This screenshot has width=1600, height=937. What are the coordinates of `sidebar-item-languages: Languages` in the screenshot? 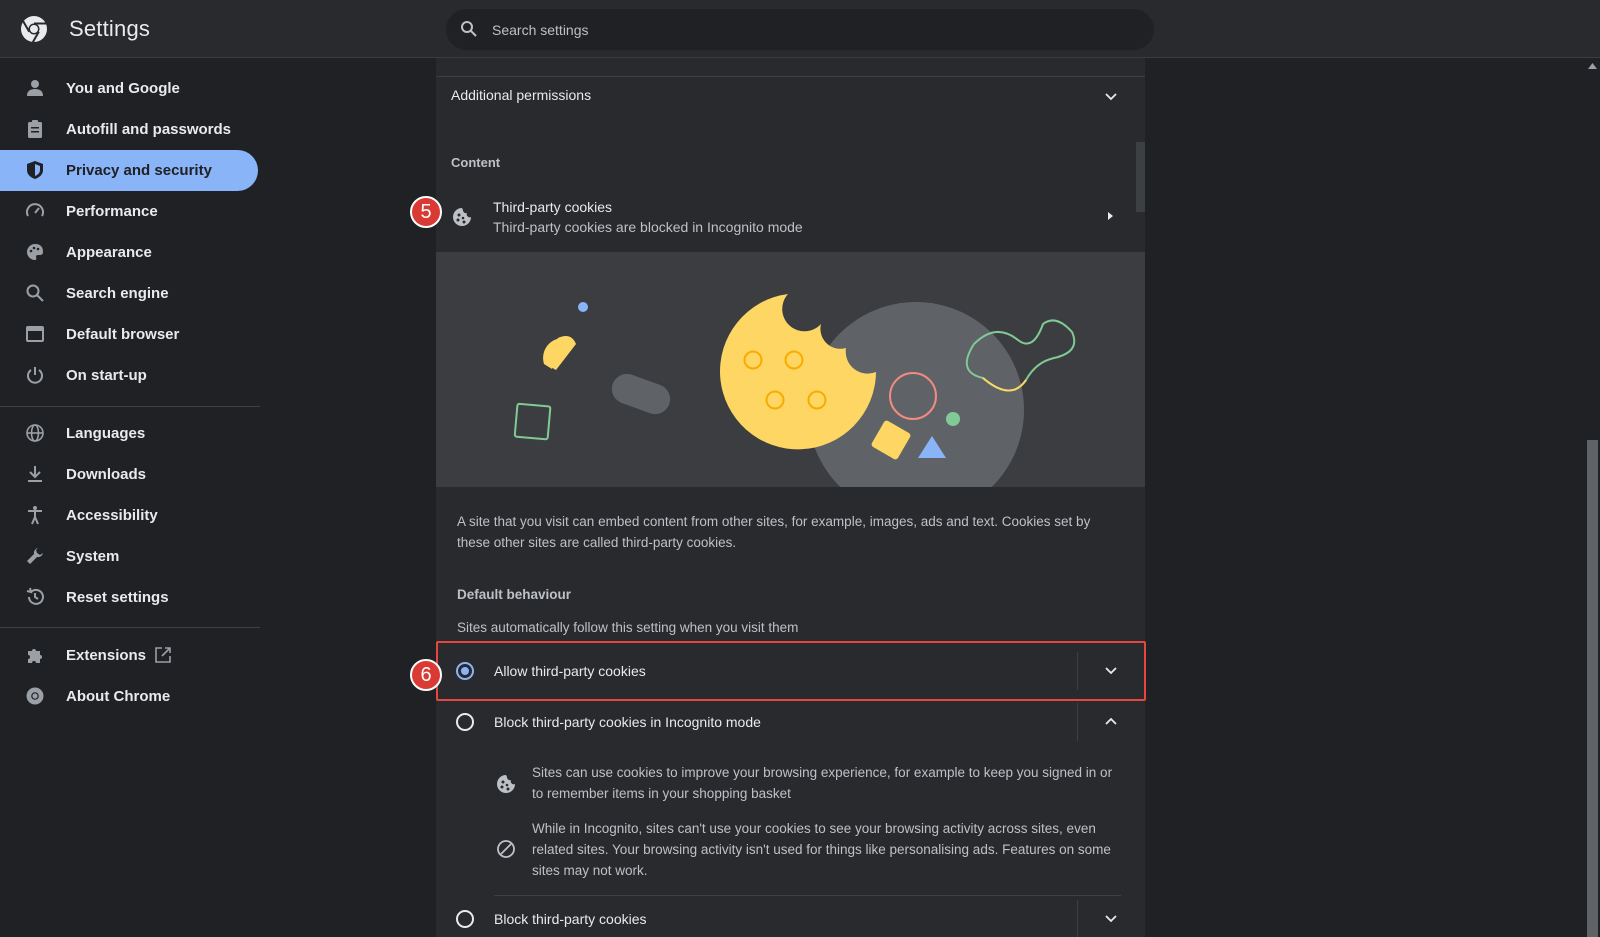 It's located at (129, 433).